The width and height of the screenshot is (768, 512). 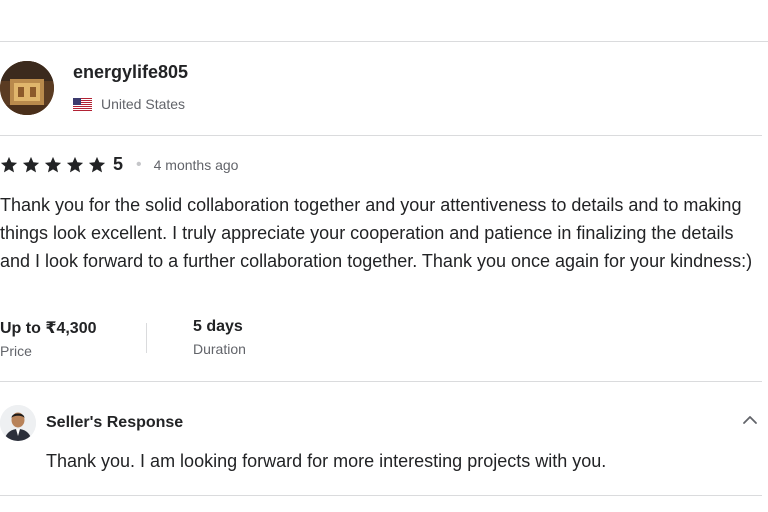 I want to click on bottom-divider, so click(x=381, y=495).